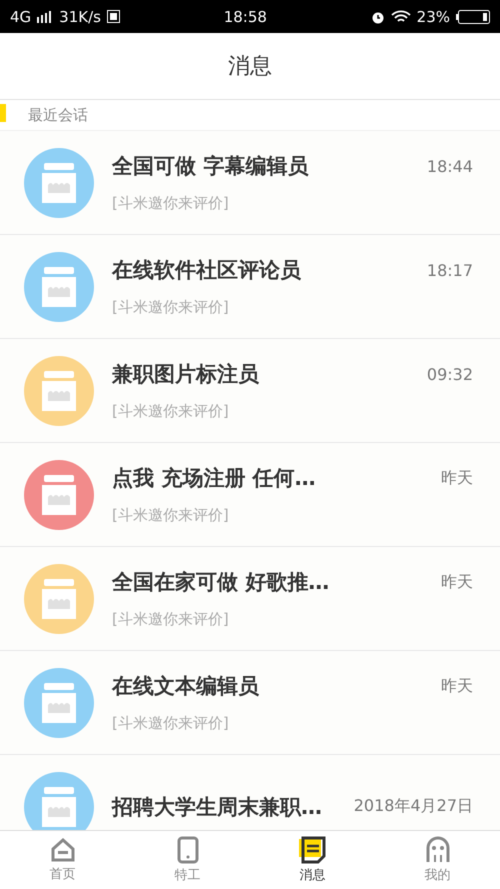 The image size is (500, 889). Describe the element at coordinates (377, 17) in the screenshot. I see `alarm-icon` at that location.